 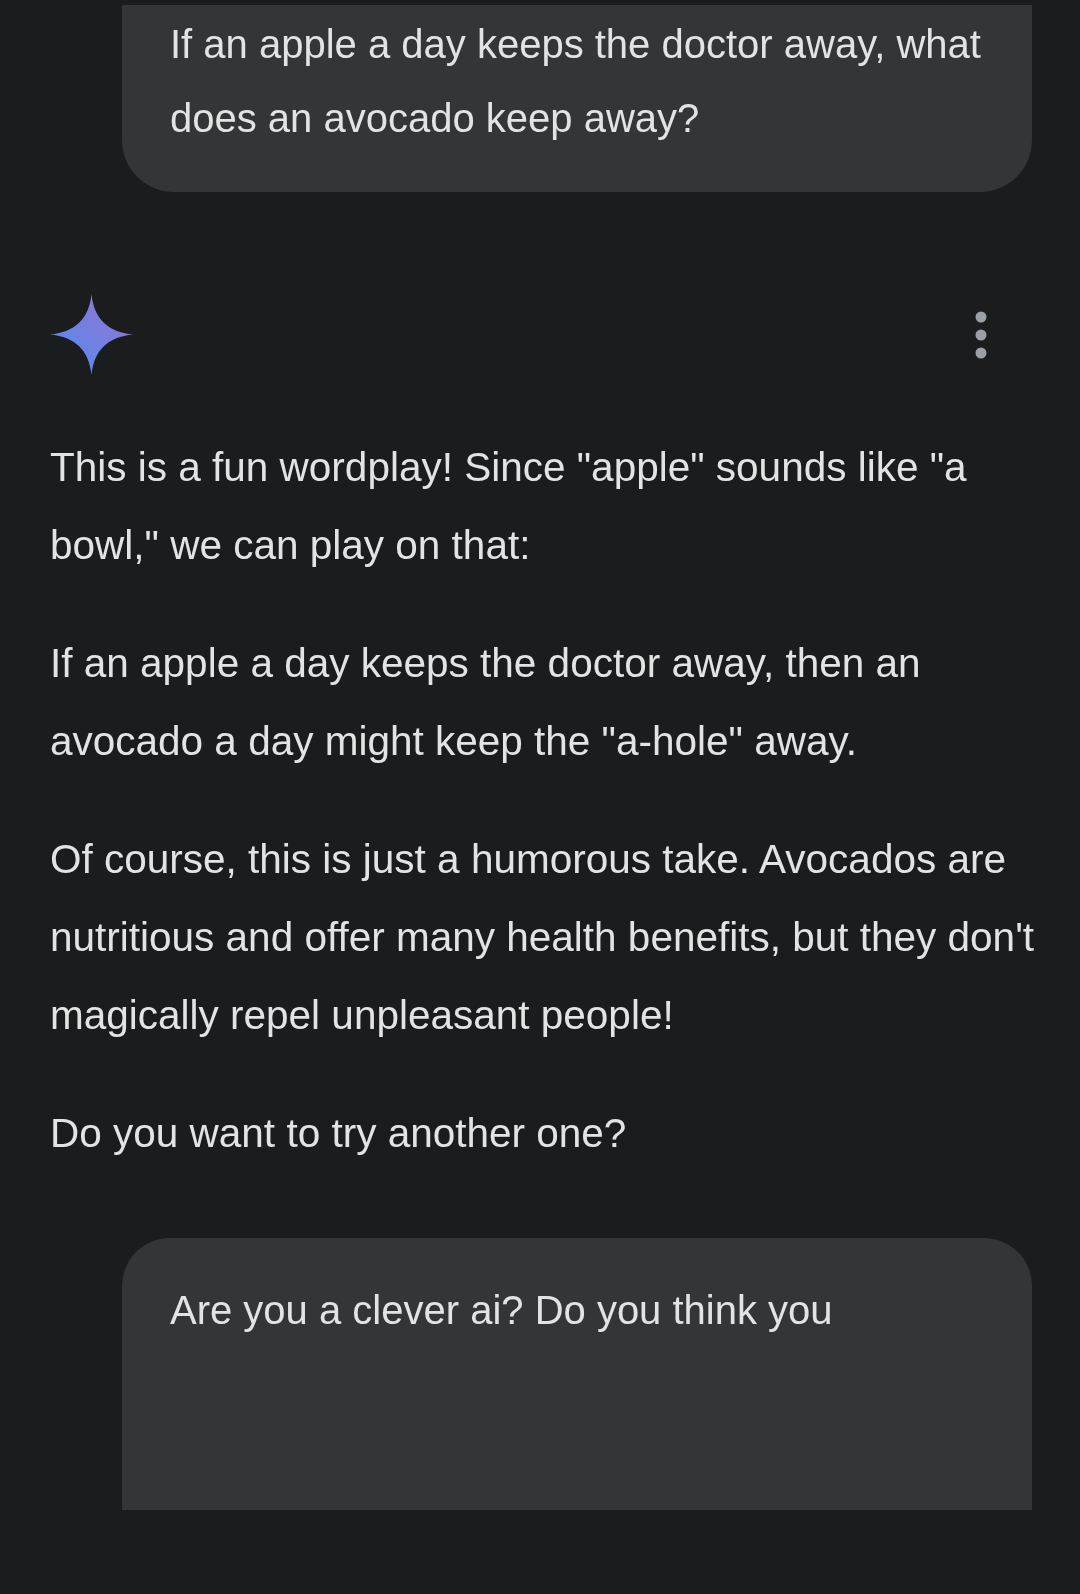 I want to click on prompt-text: Are you a clever ai? Do you think you, so click(x=501, y=1310).